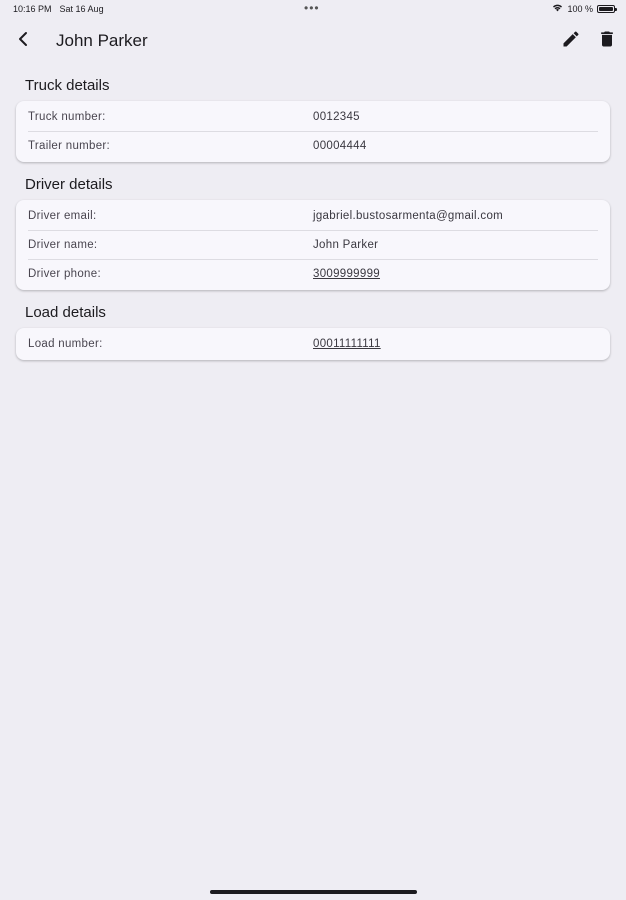 The width and height of the screenshot is (626, 900). I want to click on row-value: John Parker, so click(346, 245).